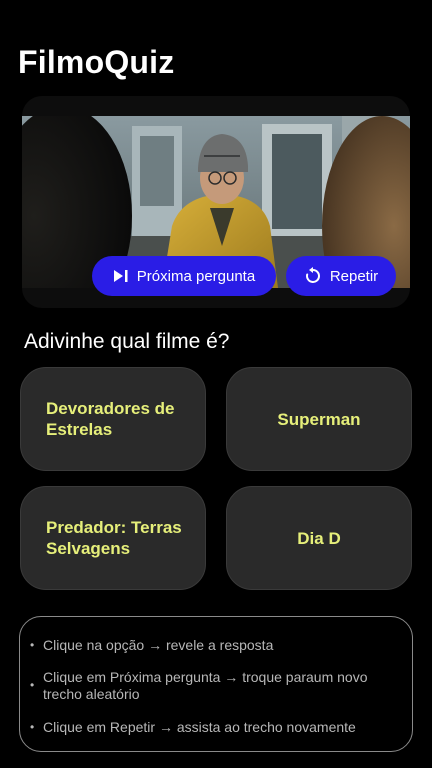 The image size is (432, 768). I want to click on answer-option-label: Dia D, so click(319, 538).